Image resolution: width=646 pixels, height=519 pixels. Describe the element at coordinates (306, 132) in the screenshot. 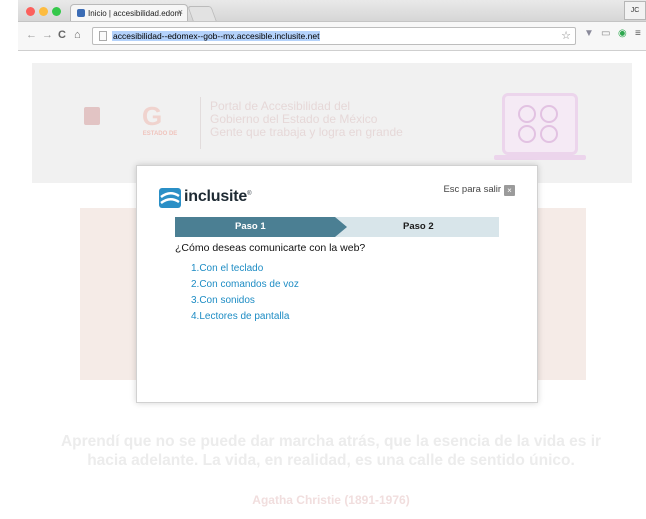

I see `portal-subtitle: Gente que trabaja y logra en grande` at that location.